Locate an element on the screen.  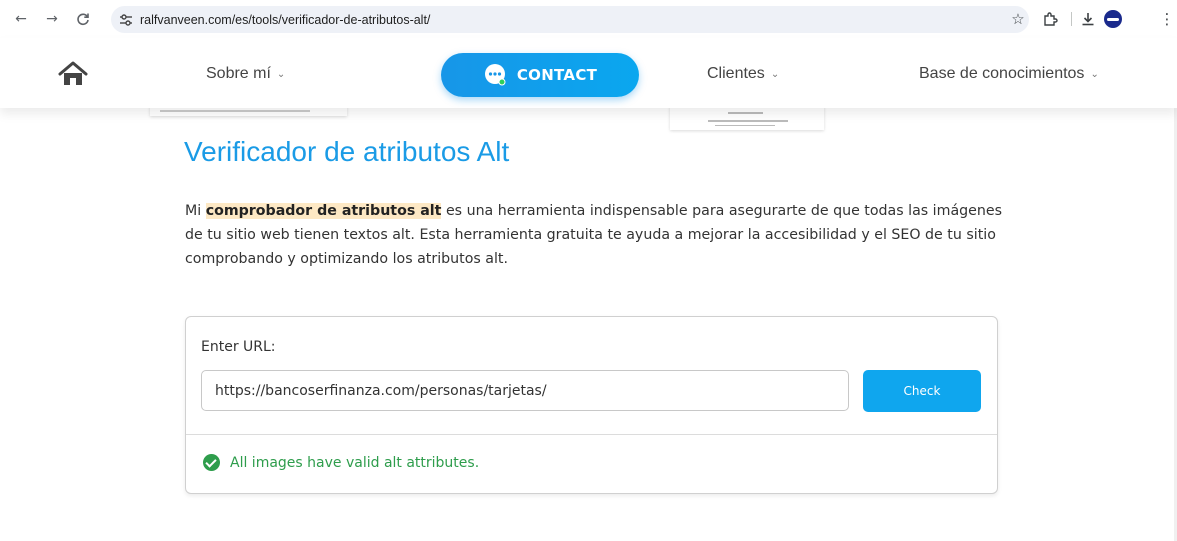
tune-icon is located at coordinates (126, 20).